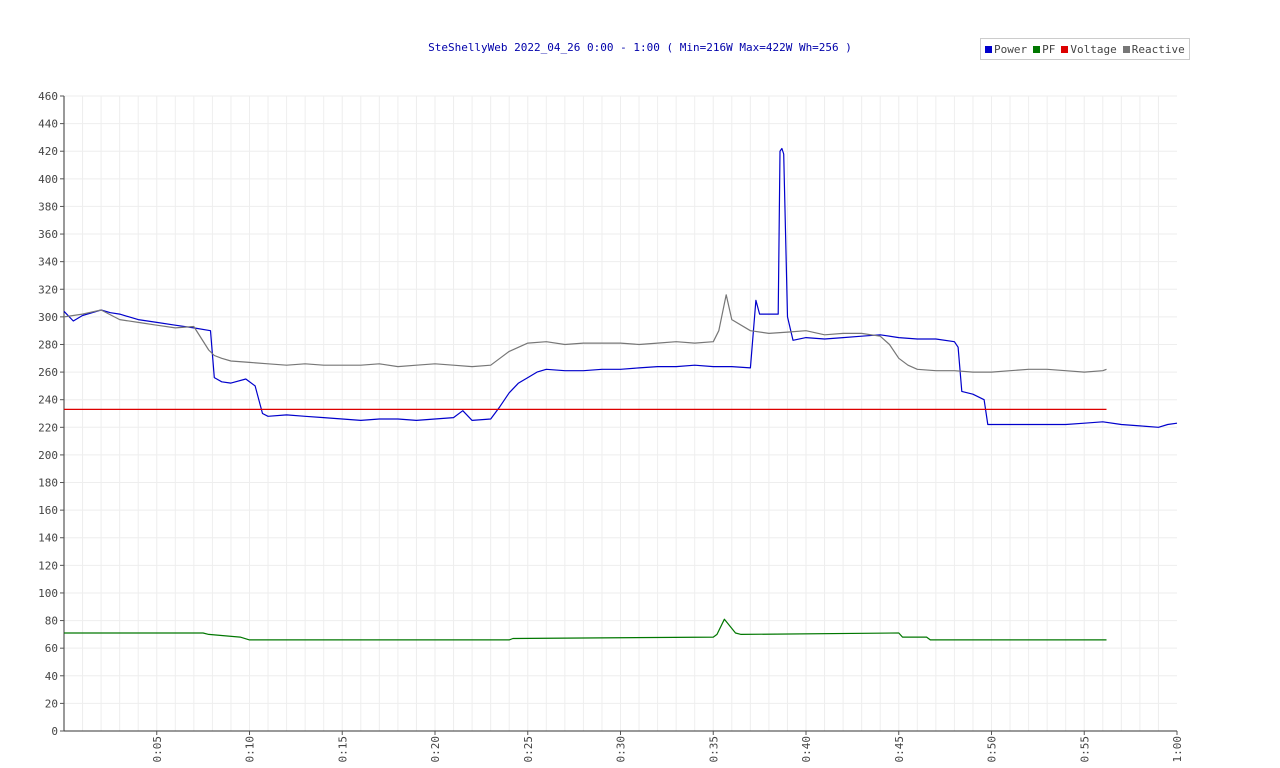  What do you see at coordinates (157, 749) in the screenshot?
I see `x-tick-label: 0:05` at bounding box center [157, 749].